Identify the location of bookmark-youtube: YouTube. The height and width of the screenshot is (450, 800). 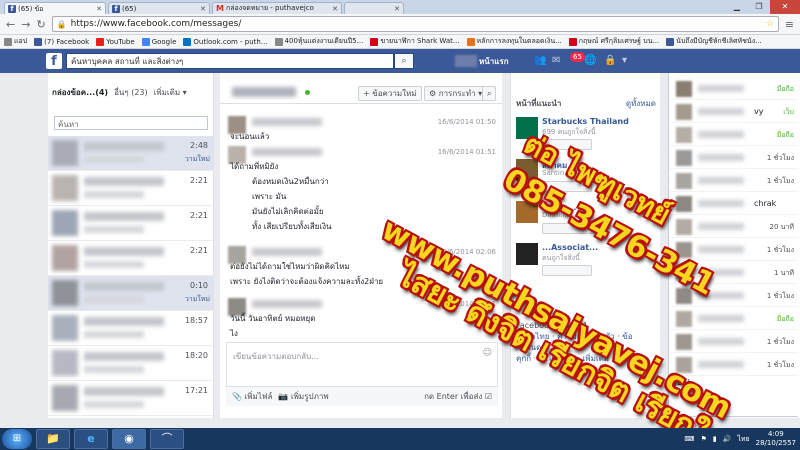
(115, 41).